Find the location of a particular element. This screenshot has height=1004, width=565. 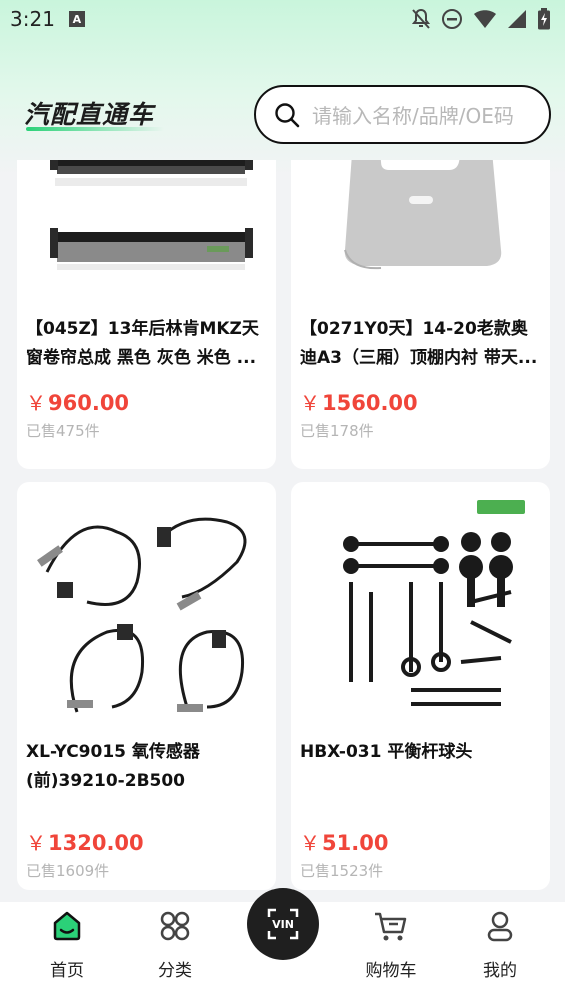

product-price: ￥1560.00 is located at coordinates (359, 401).